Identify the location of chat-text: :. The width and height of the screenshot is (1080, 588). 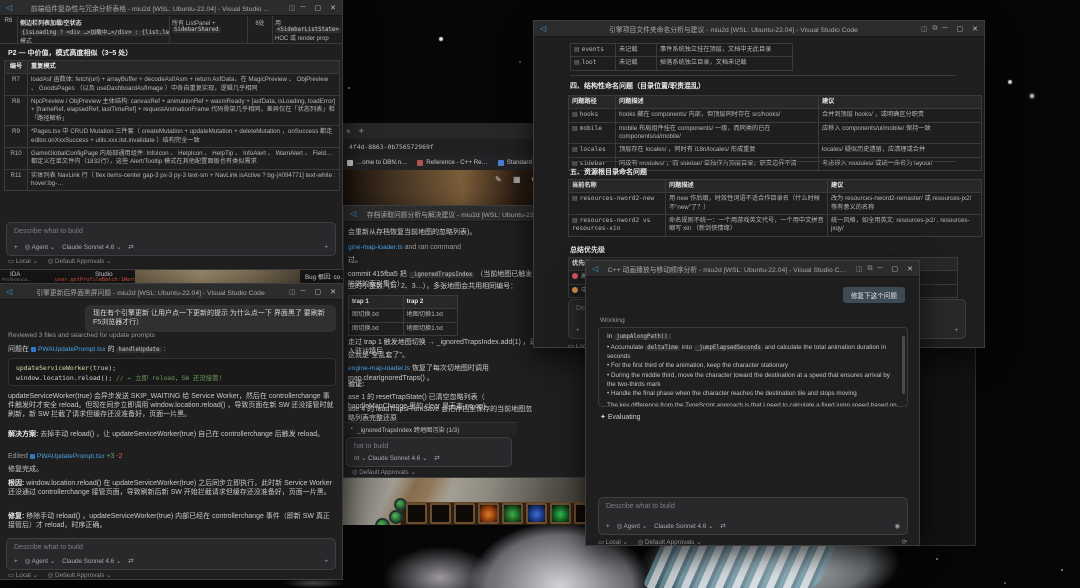
(164, 349).